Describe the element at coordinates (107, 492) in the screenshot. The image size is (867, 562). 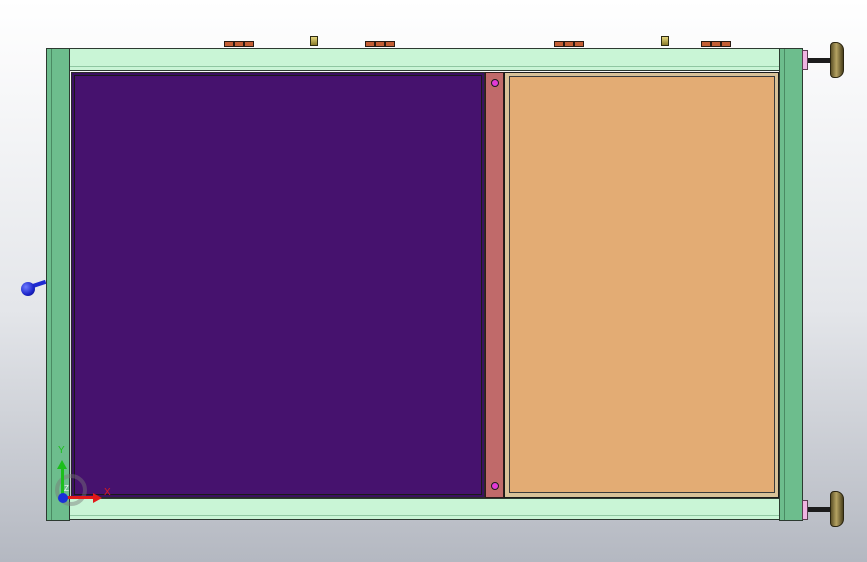
I see `axis-x-label: X` at that location.